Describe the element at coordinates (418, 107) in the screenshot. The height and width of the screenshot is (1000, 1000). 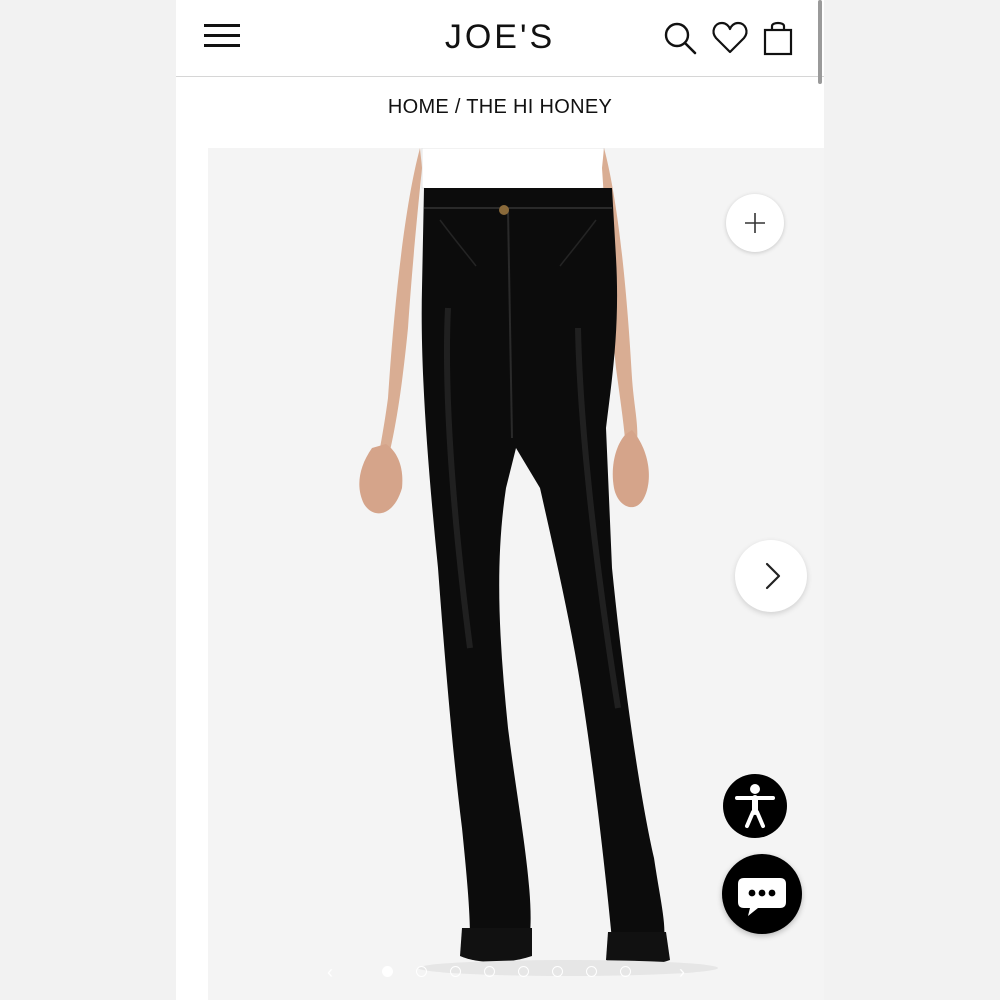
I see `breadcrumb-home-link: HOME` at that location.